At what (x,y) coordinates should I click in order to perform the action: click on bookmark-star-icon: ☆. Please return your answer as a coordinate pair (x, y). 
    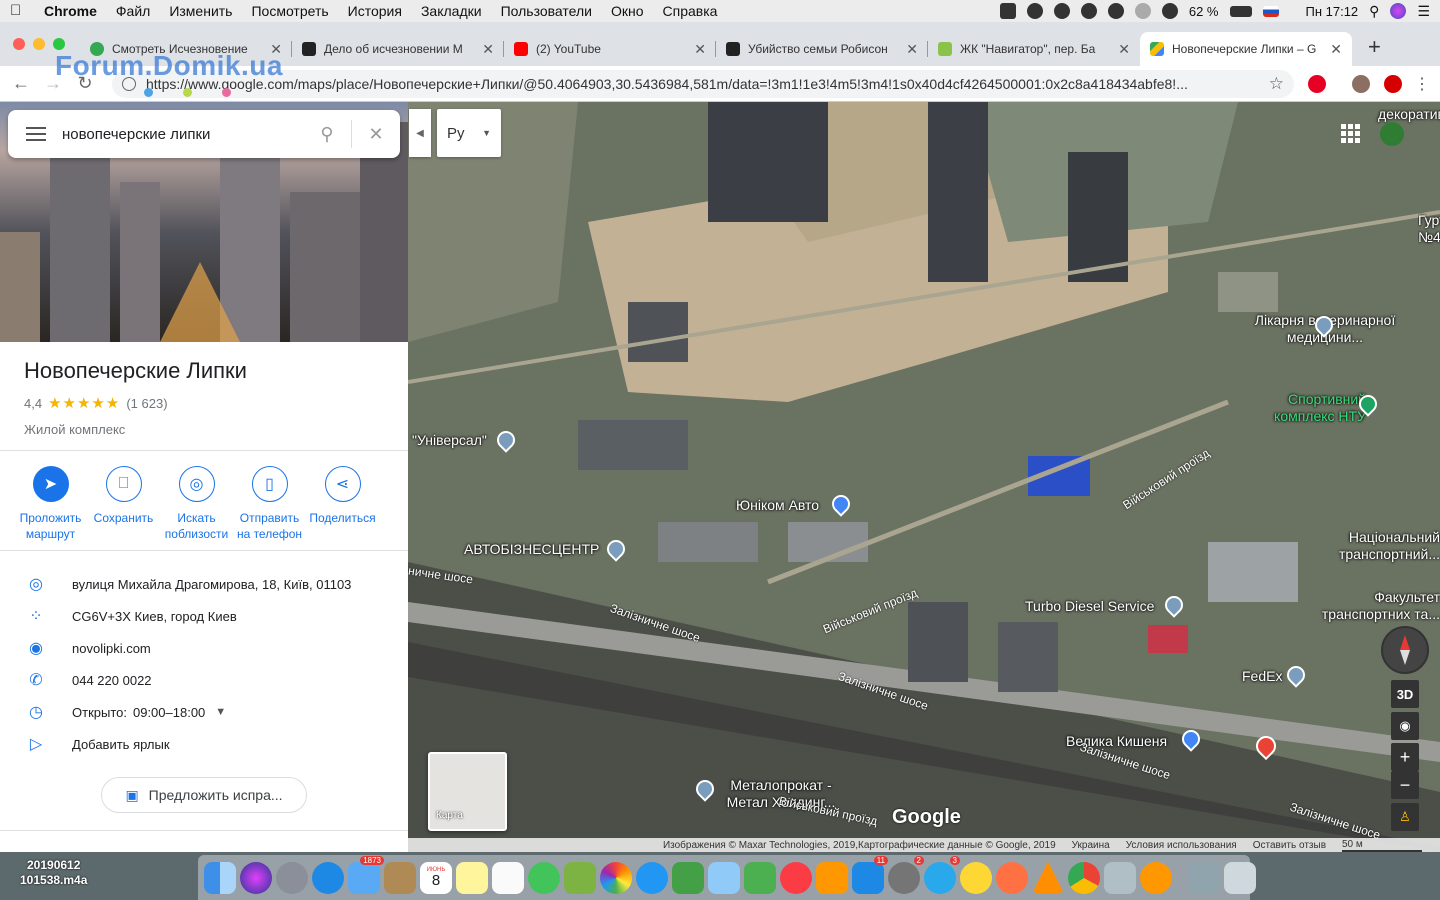
    Looking at the image, I should click on (1276, 84).